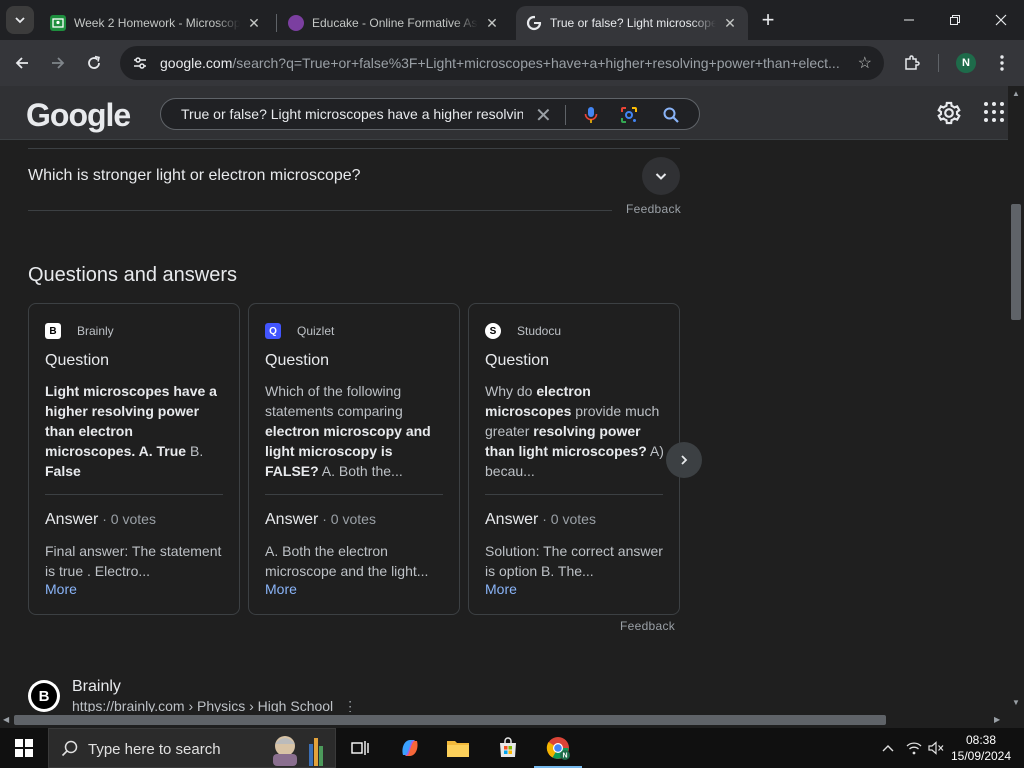 This screenshot has height=768, width=1024. Describe the element at coordinates (888, 748) in the screenshot. I see `show-hidden-icons-button` at that location.